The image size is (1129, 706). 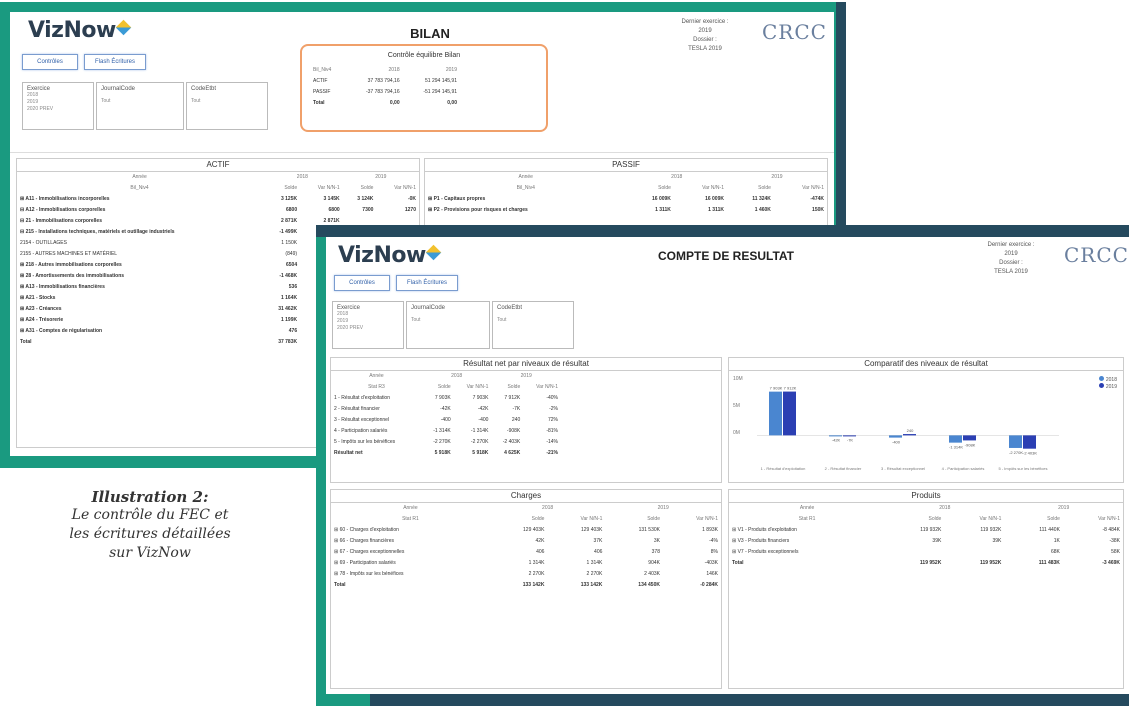 I want to click on row-value: -0 284K, so click(x=709, y=585).